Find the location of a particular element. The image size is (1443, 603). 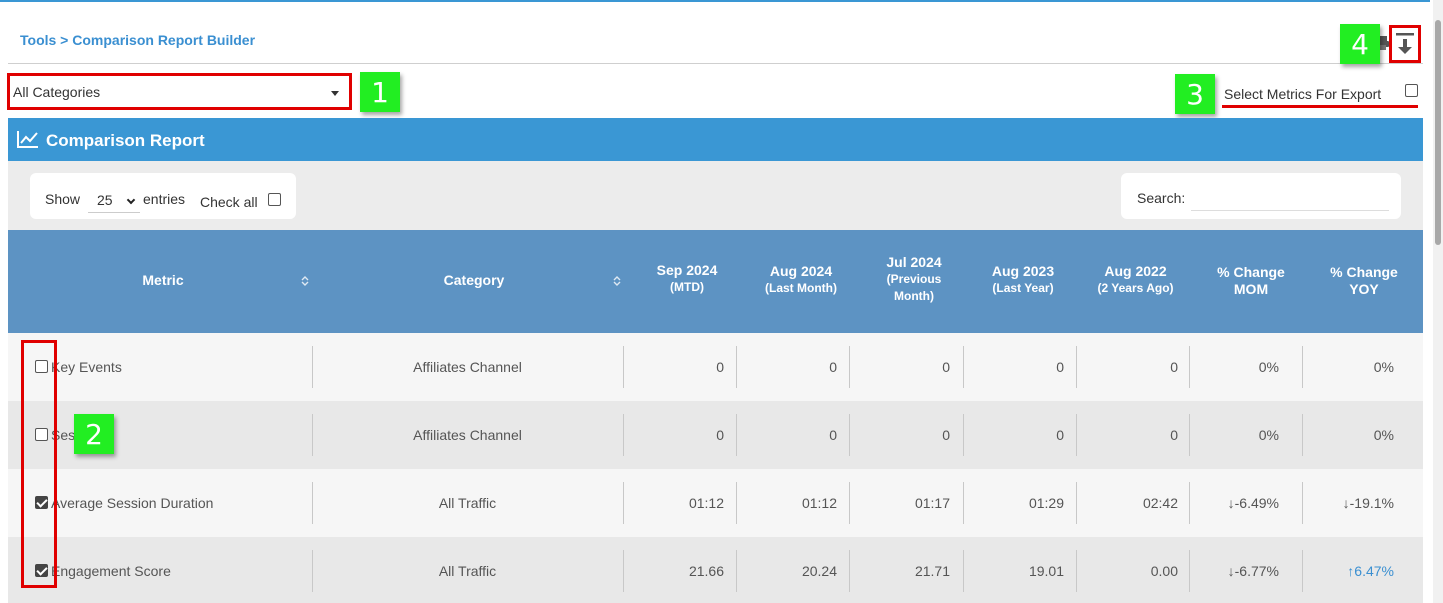

panel-title: Comparison Report is located at coordinates (125, 140).